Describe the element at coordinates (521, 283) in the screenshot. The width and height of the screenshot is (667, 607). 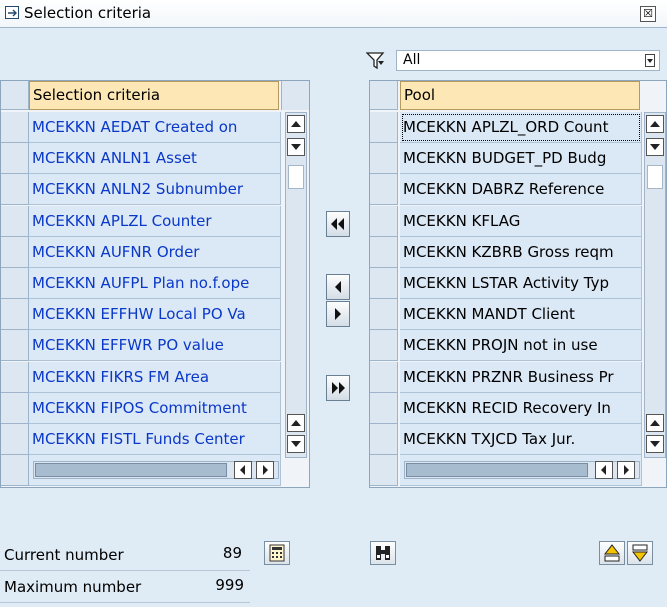
I see `pool-row-cell: MCEKKN LSTAR Activity Typ` at that location.